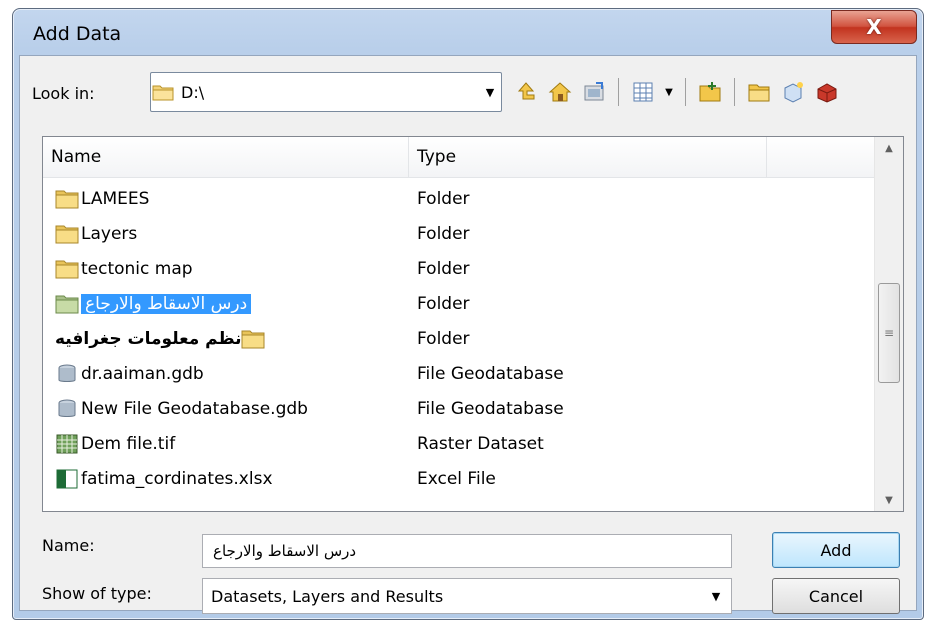  I want to click on list-item: Layers Folder, so click(459, 233).